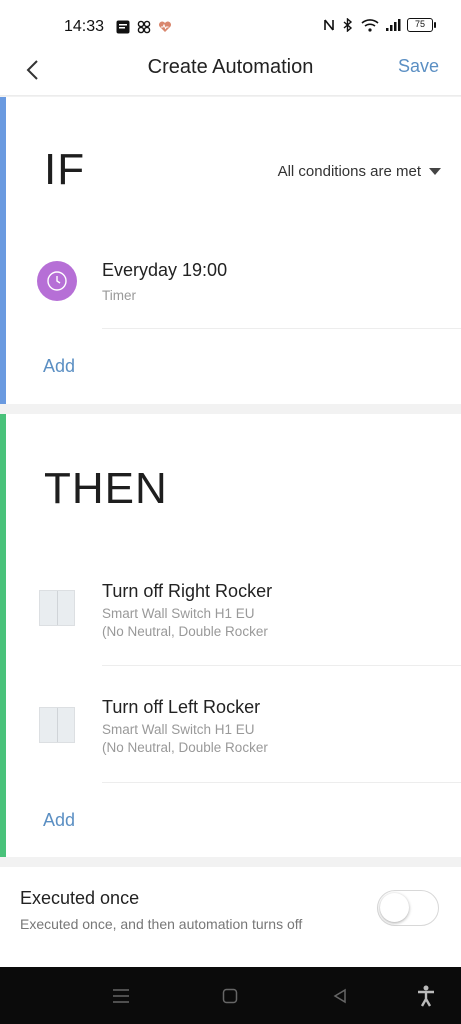 This screenshot has height=1024, width=461. I want to click on caret-down-icon, so click(435, 171).